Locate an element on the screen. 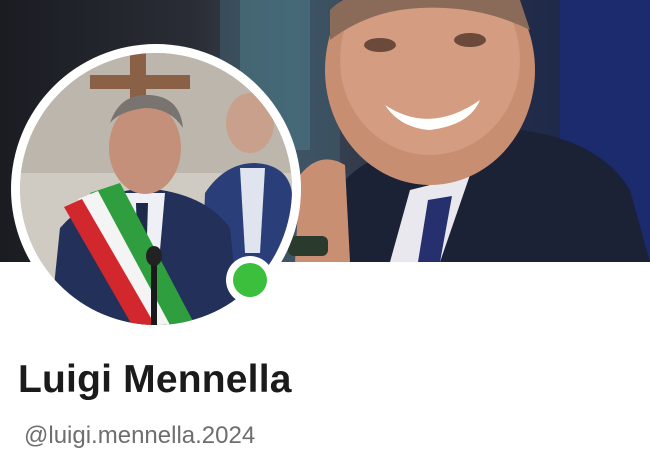  profile-handle: @luigi.mennella.2024 is located at coordinates (139, 436).